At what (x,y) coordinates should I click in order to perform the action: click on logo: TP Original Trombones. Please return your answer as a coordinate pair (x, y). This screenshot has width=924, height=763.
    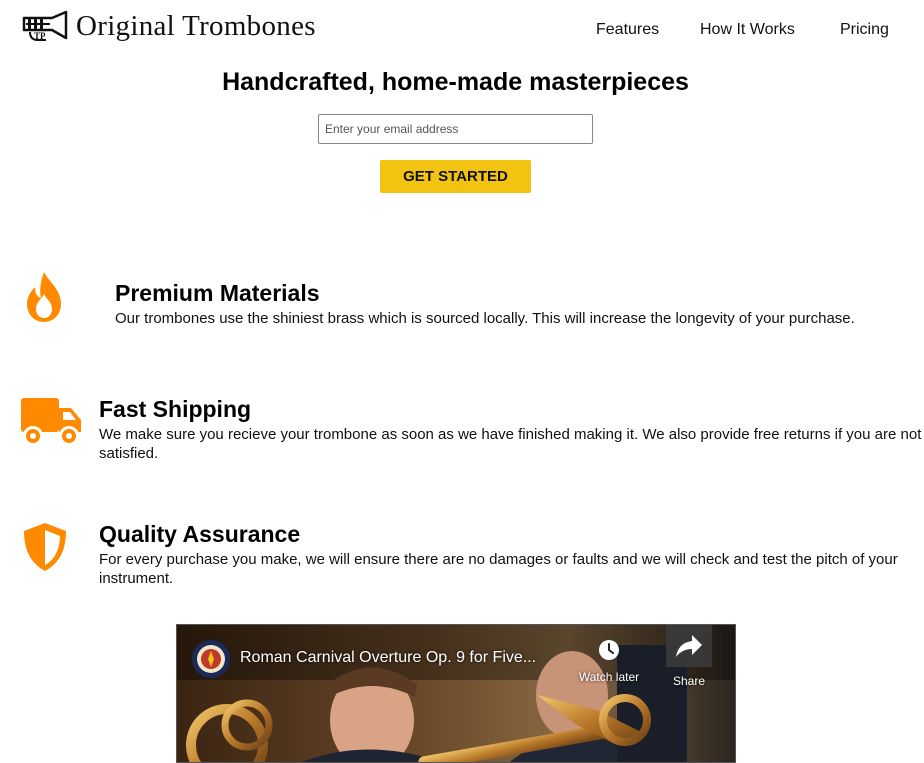
    Looking at the image, I should click on (169, 26).